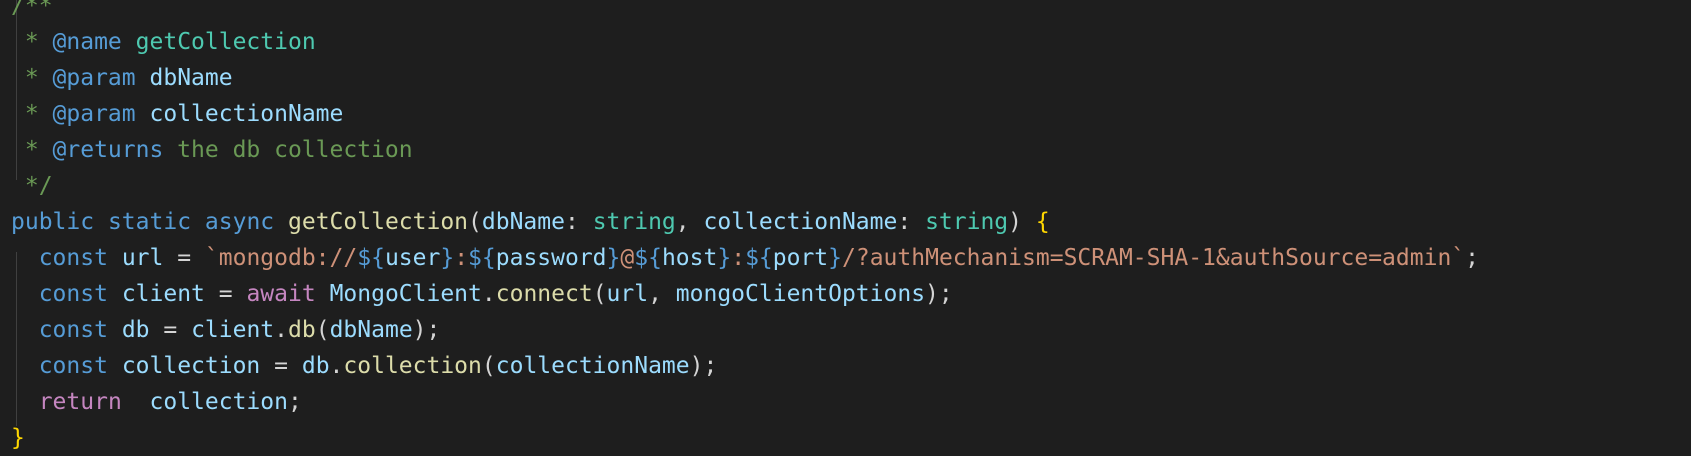 This screenshot has width=1691, height=456. Describe the element at coordinates (80, 402) in the screenshot. I see `code-token: return` at that location.